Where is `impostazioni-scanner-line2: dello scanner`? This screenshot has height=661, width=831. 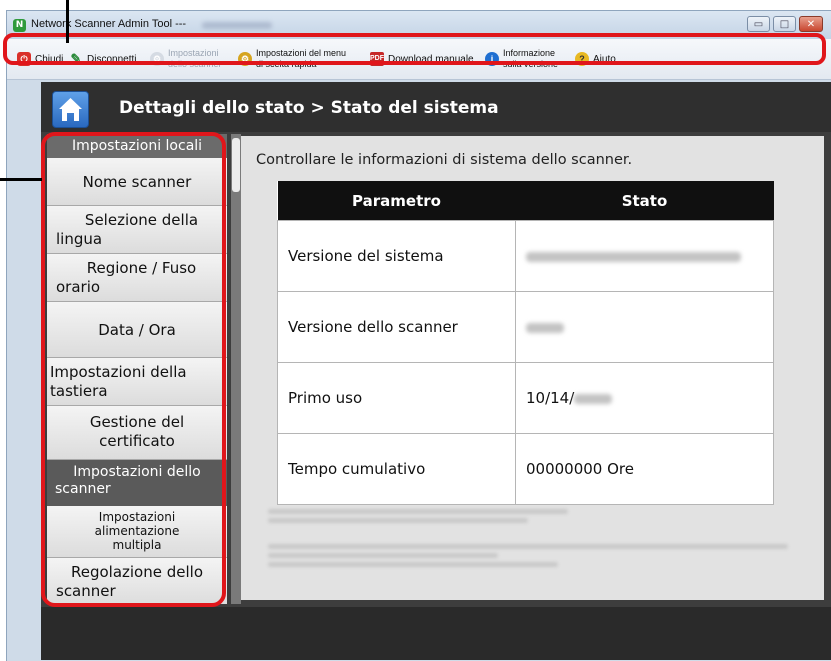
impostazioni-scanner-line2: dello scanner is located at coordinates (195, 64).